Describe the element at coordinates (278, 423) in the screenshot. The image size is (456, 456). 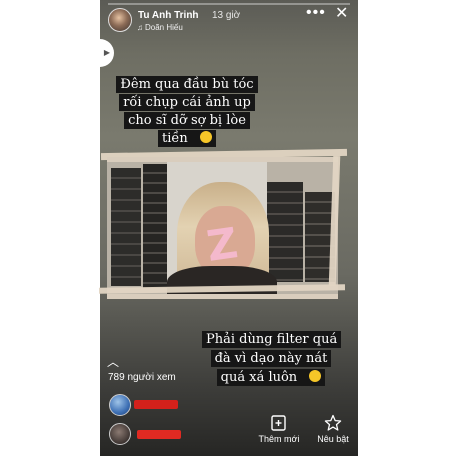
I see `add-square-icon` at that location.